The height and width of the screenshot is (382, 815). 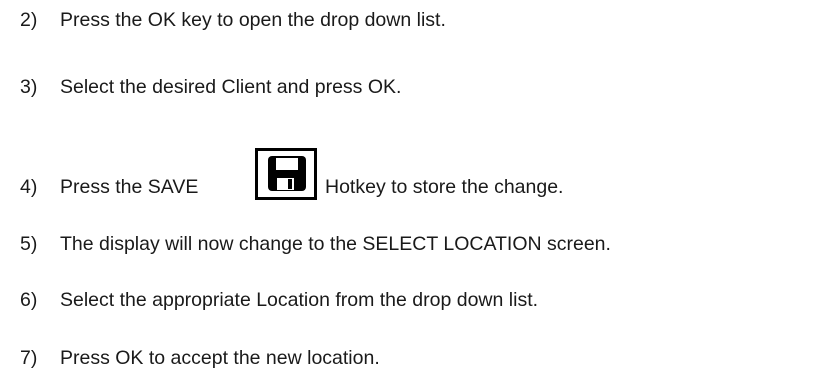 What do you see at coordinates (129, 187) in the screenshot?
I see `step-text-before-icon: Press the SAVE` at bounding box center [129, 187].